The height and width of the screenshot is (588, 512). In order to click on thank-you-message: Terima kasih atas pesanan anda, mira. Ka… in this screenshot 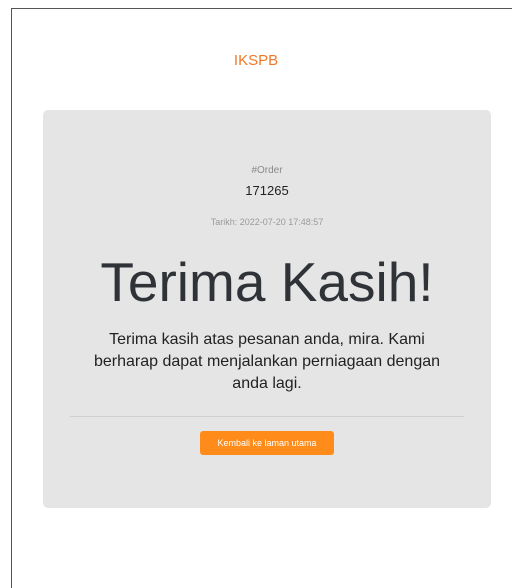, I will do `click(267, 361)`.